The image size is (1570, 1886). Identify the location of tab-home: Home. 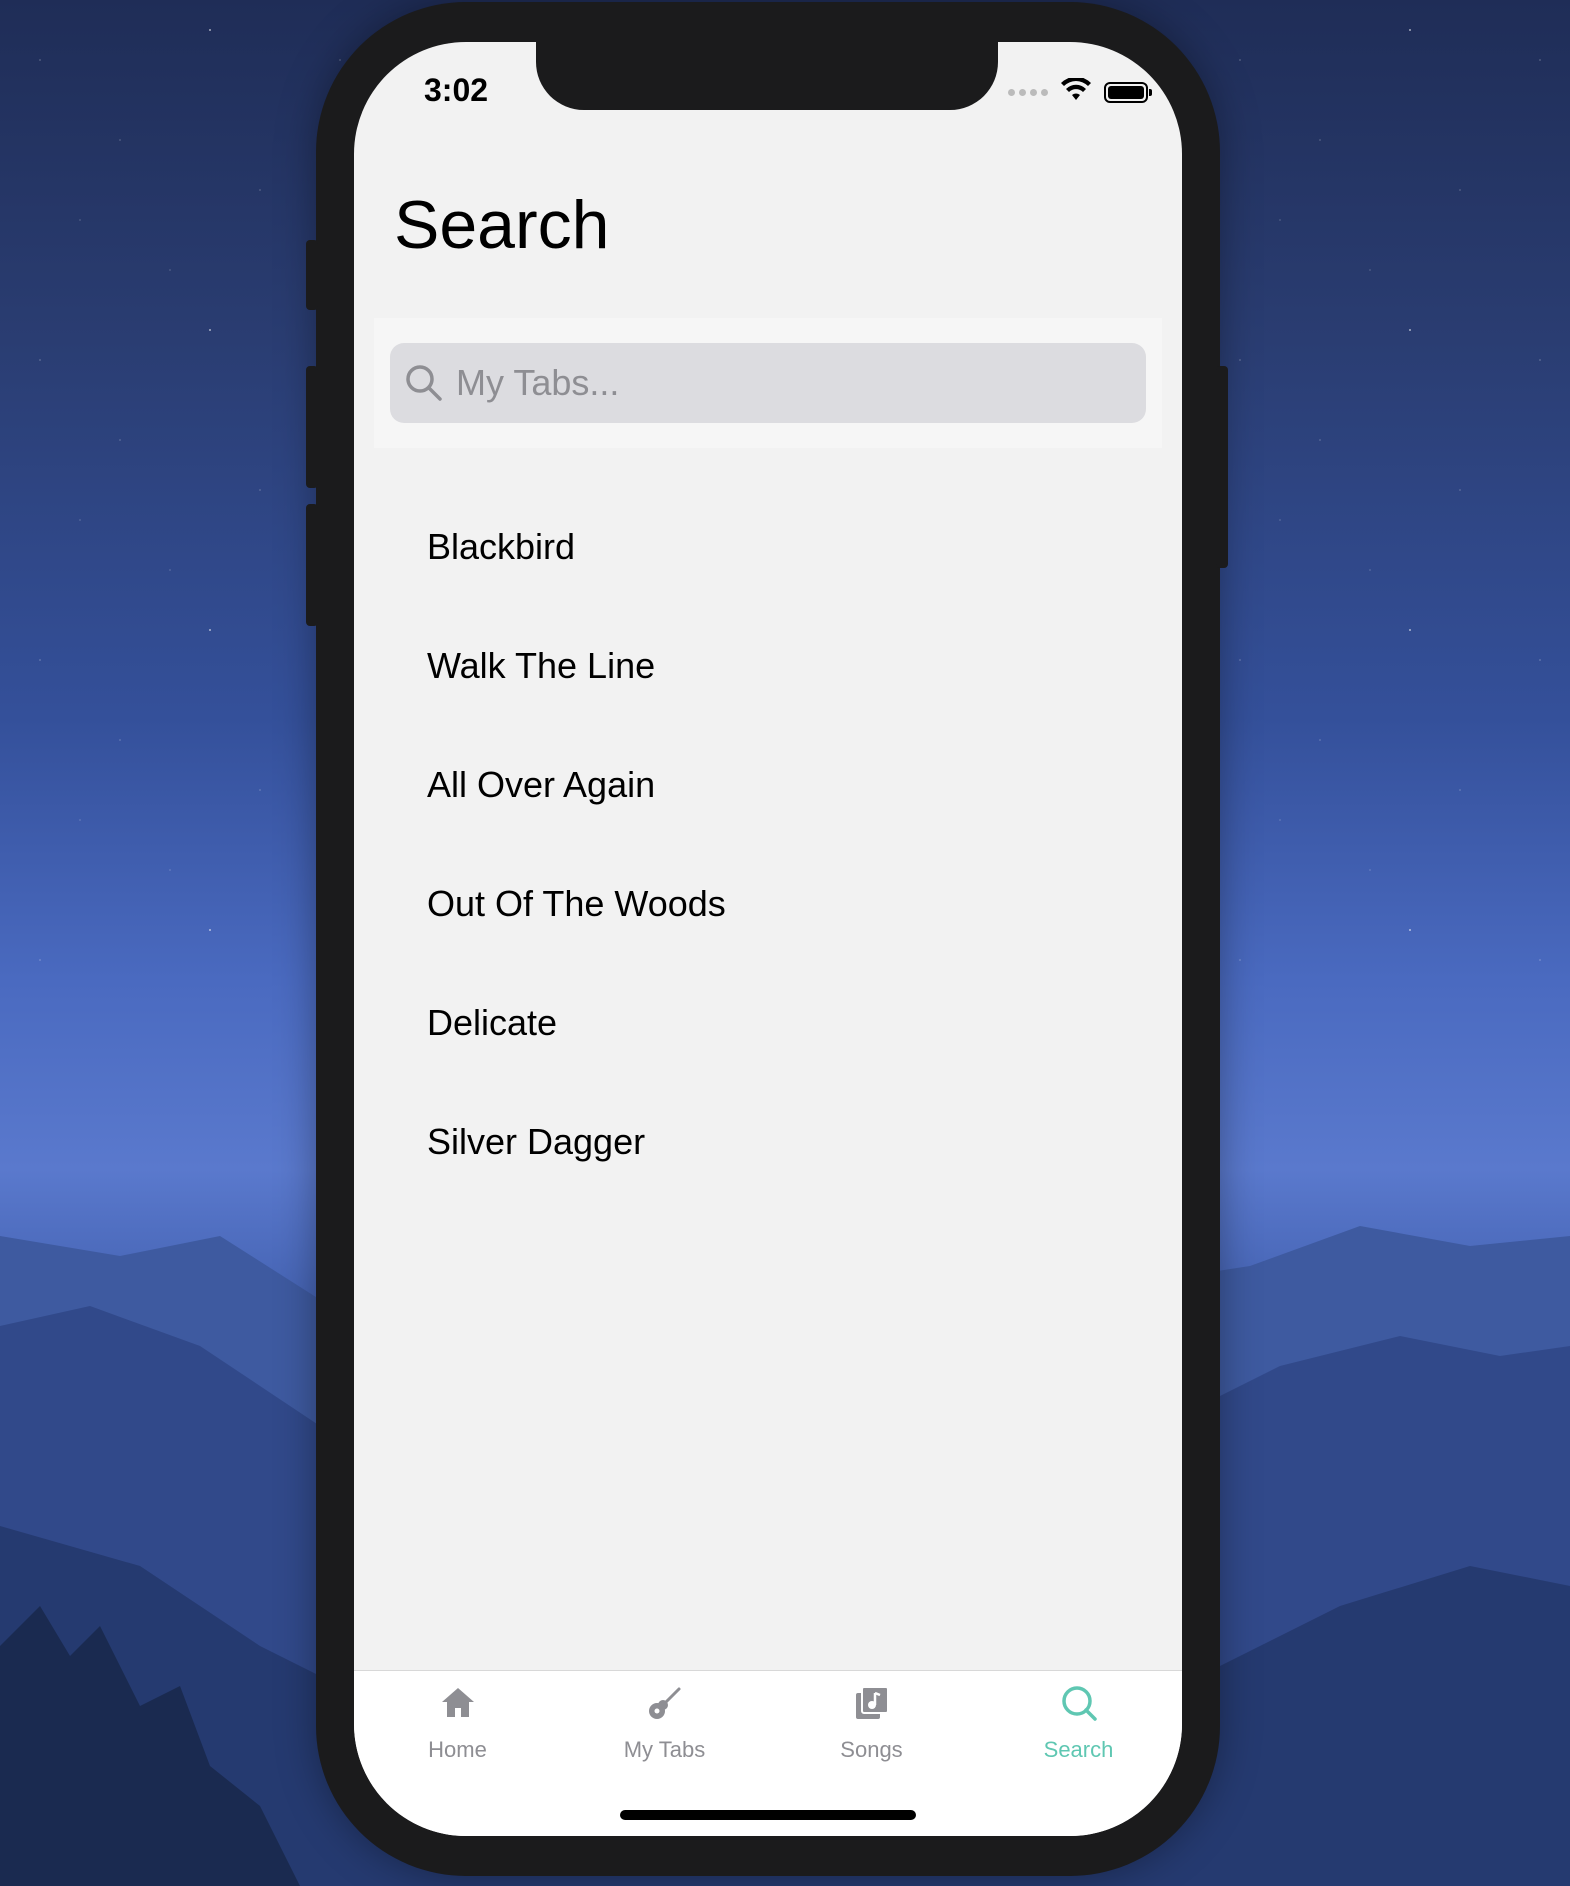
(457, 1723).